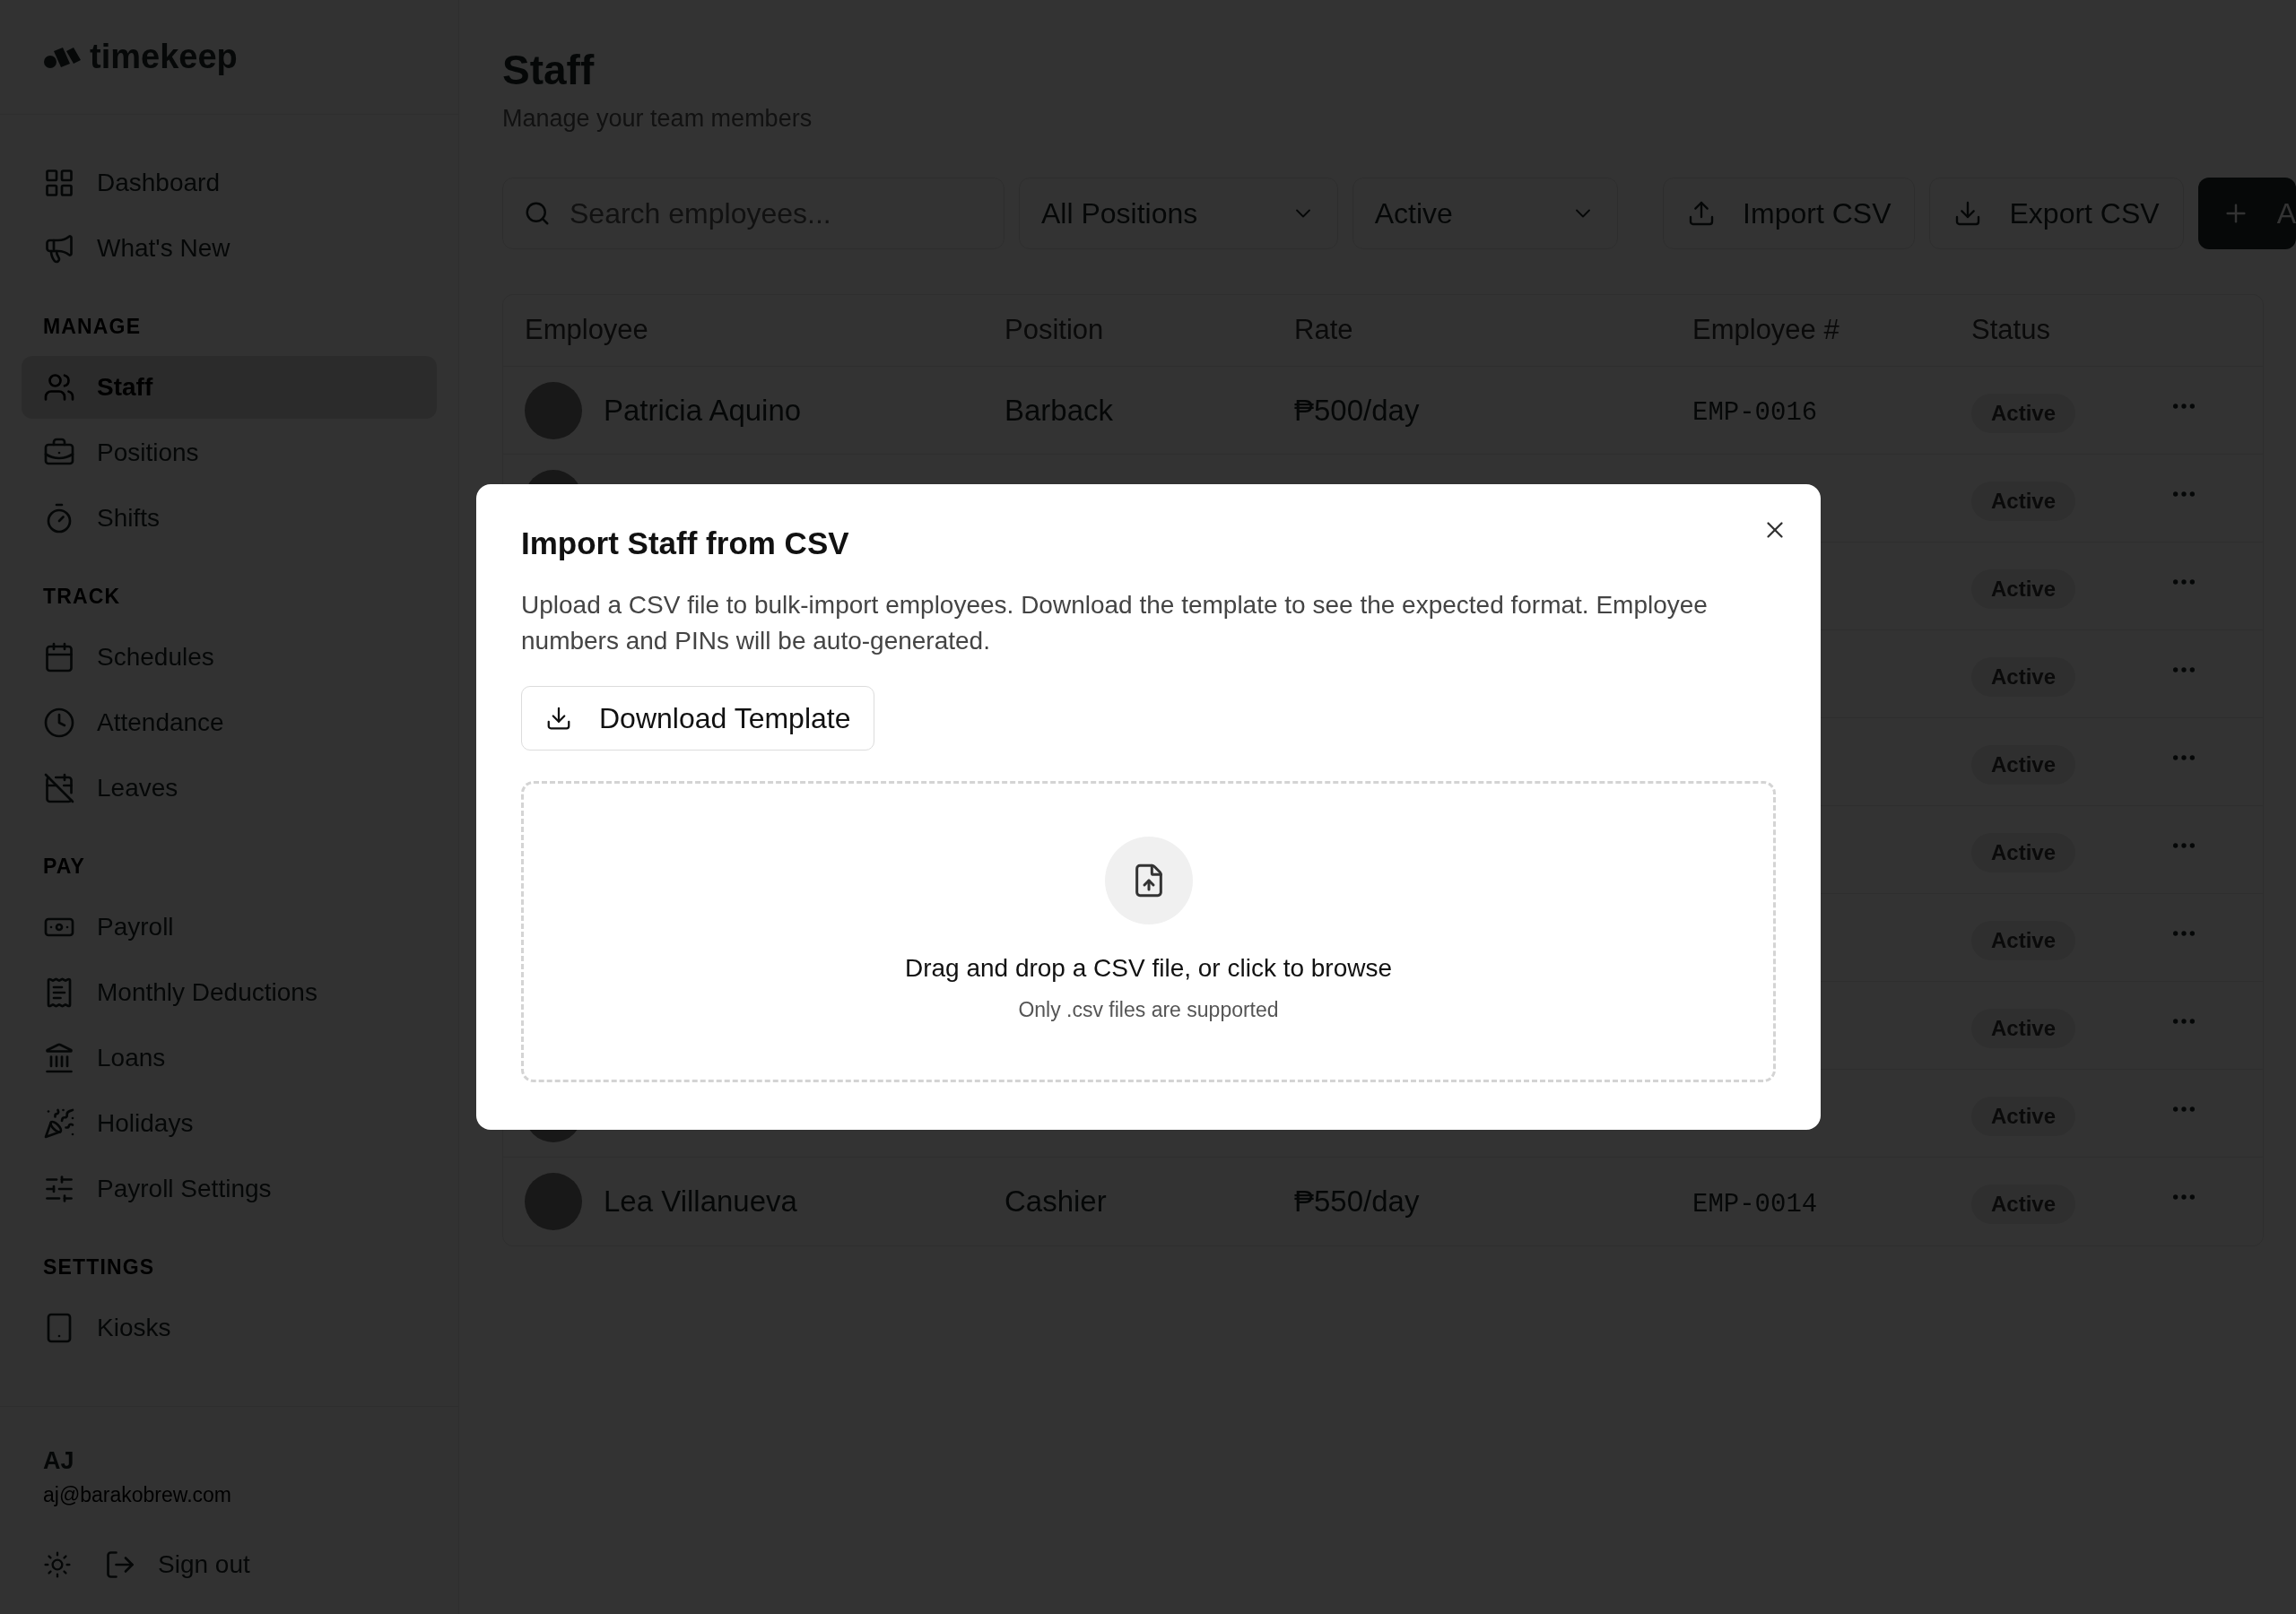  I want to click on file-dropzone: Drag and drop a CSV file, or click to browse Only .csv files are supported, so click(1148, 931).